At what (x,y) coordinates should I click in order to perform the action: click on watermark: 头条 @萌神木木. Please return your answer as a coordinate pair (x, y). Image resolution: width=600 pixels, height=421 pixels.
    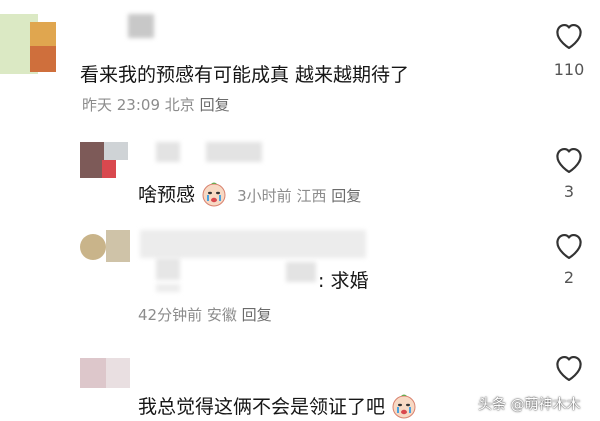
    Looking at the image, I should click on (529, 405).